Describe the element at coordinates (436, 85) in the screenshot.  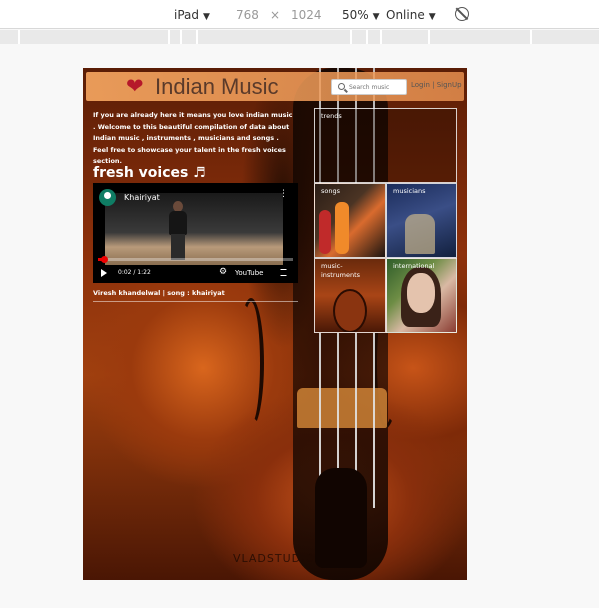
I see `login-signup-link: Login | SignUp` at that location.